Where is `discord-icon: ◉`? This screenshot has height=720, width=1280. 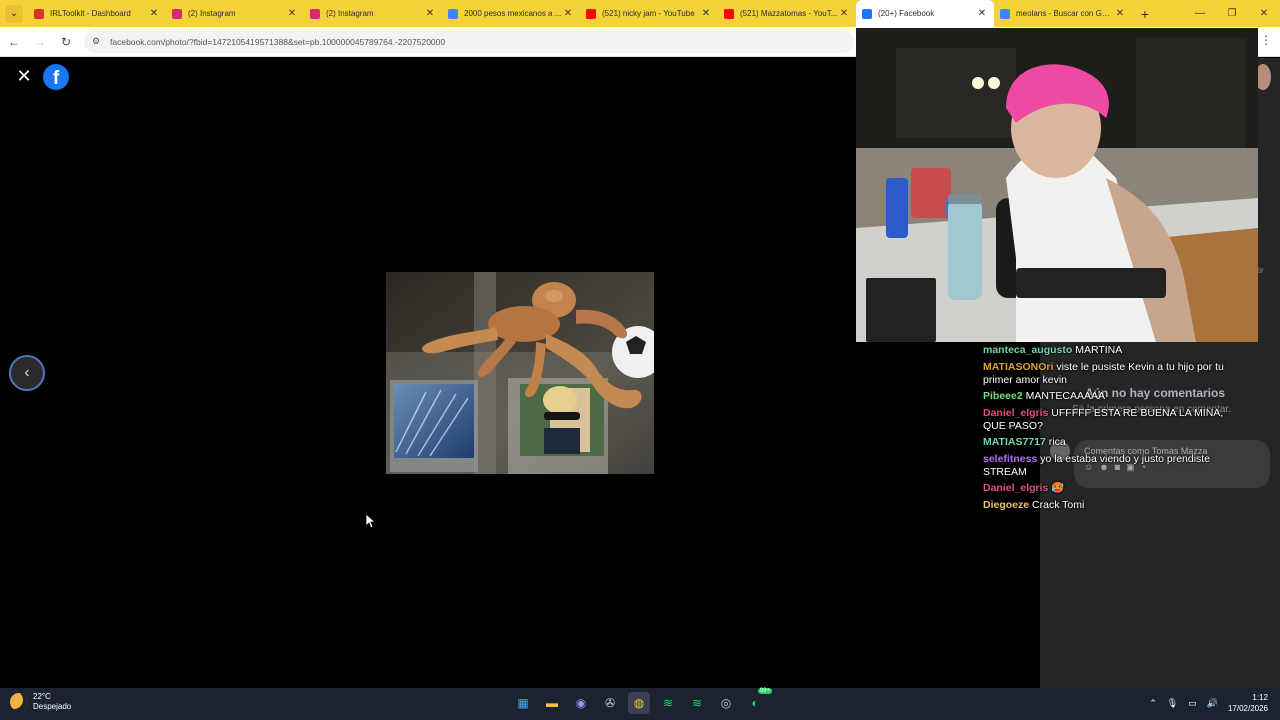
discord-icon: ◉ is located at coordinates (581, 703).